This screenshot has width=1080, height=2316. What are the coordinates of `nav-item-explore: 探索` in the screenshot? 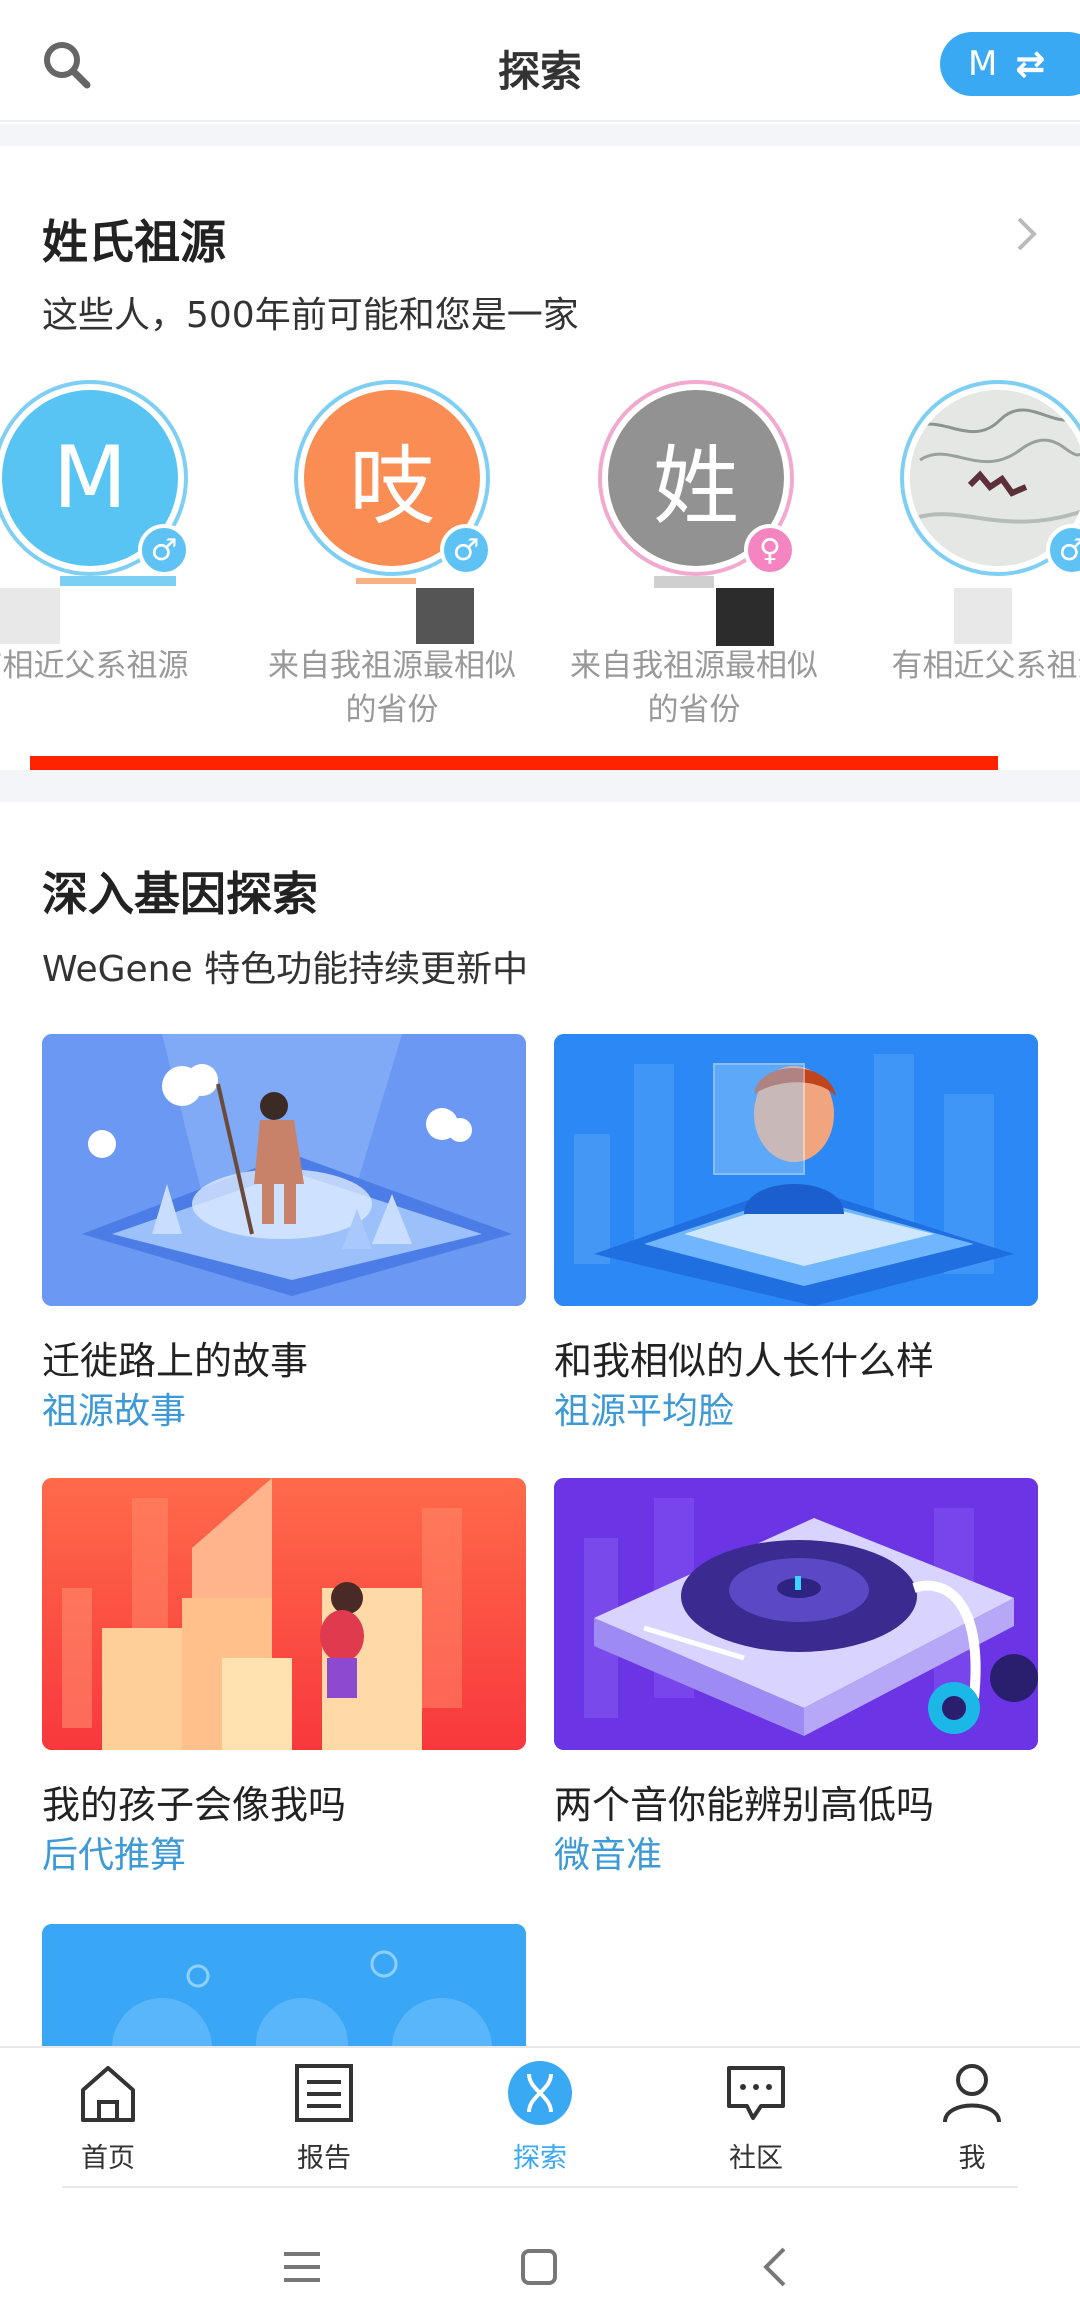 It's located at (540, 2118).